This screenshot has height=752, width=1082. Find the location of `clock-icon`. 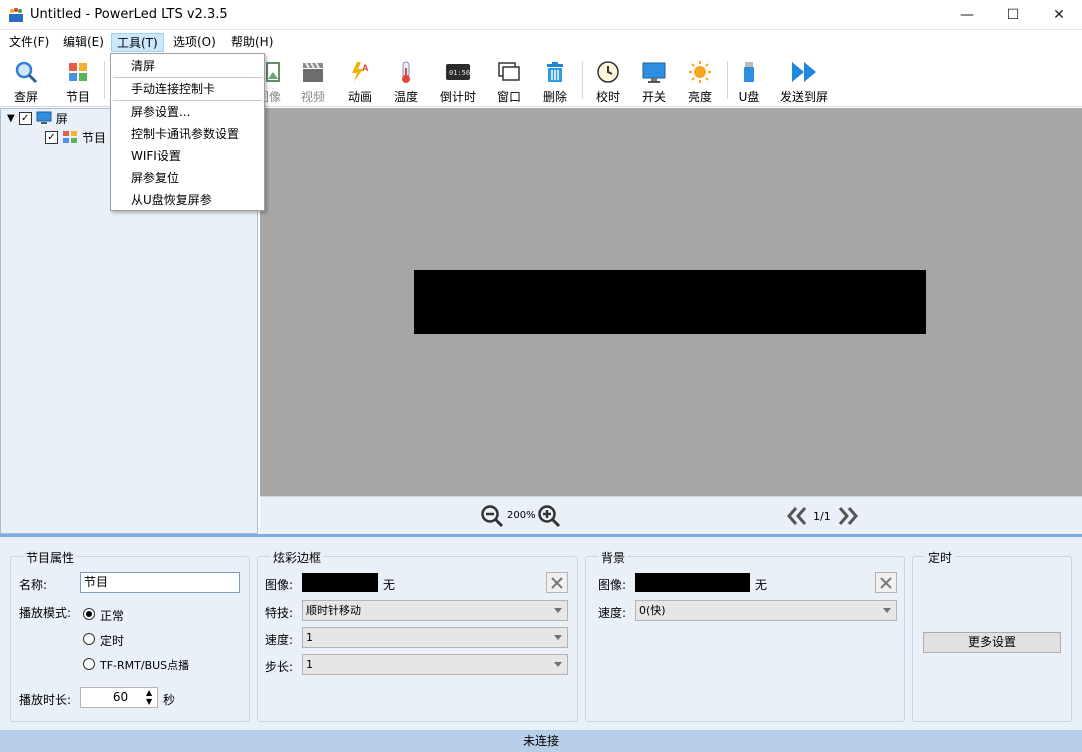

clock-icon is located at coordinates (608, 72).